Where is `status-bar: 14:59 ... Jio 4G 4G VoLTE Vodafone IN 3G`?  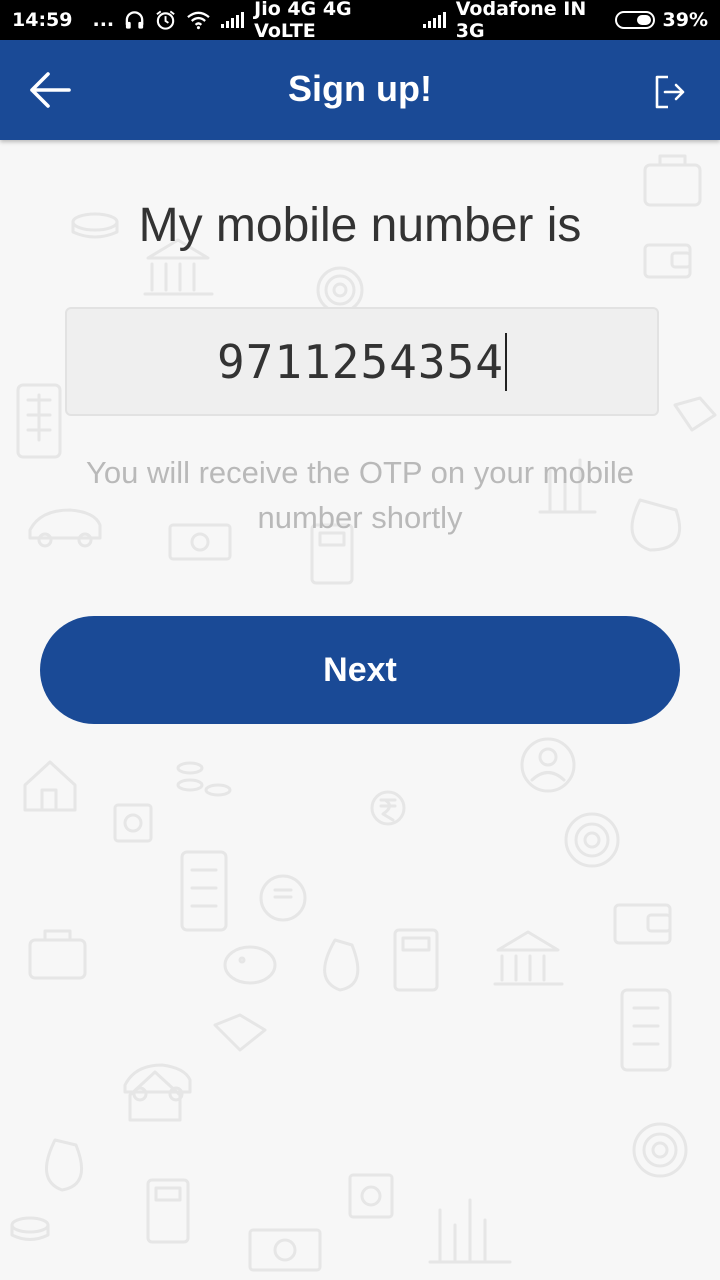
status-bar: 14:59 ... Jio 4G 4G VoLTE Vodafone IN 3G is located at coordinates (360, 21).